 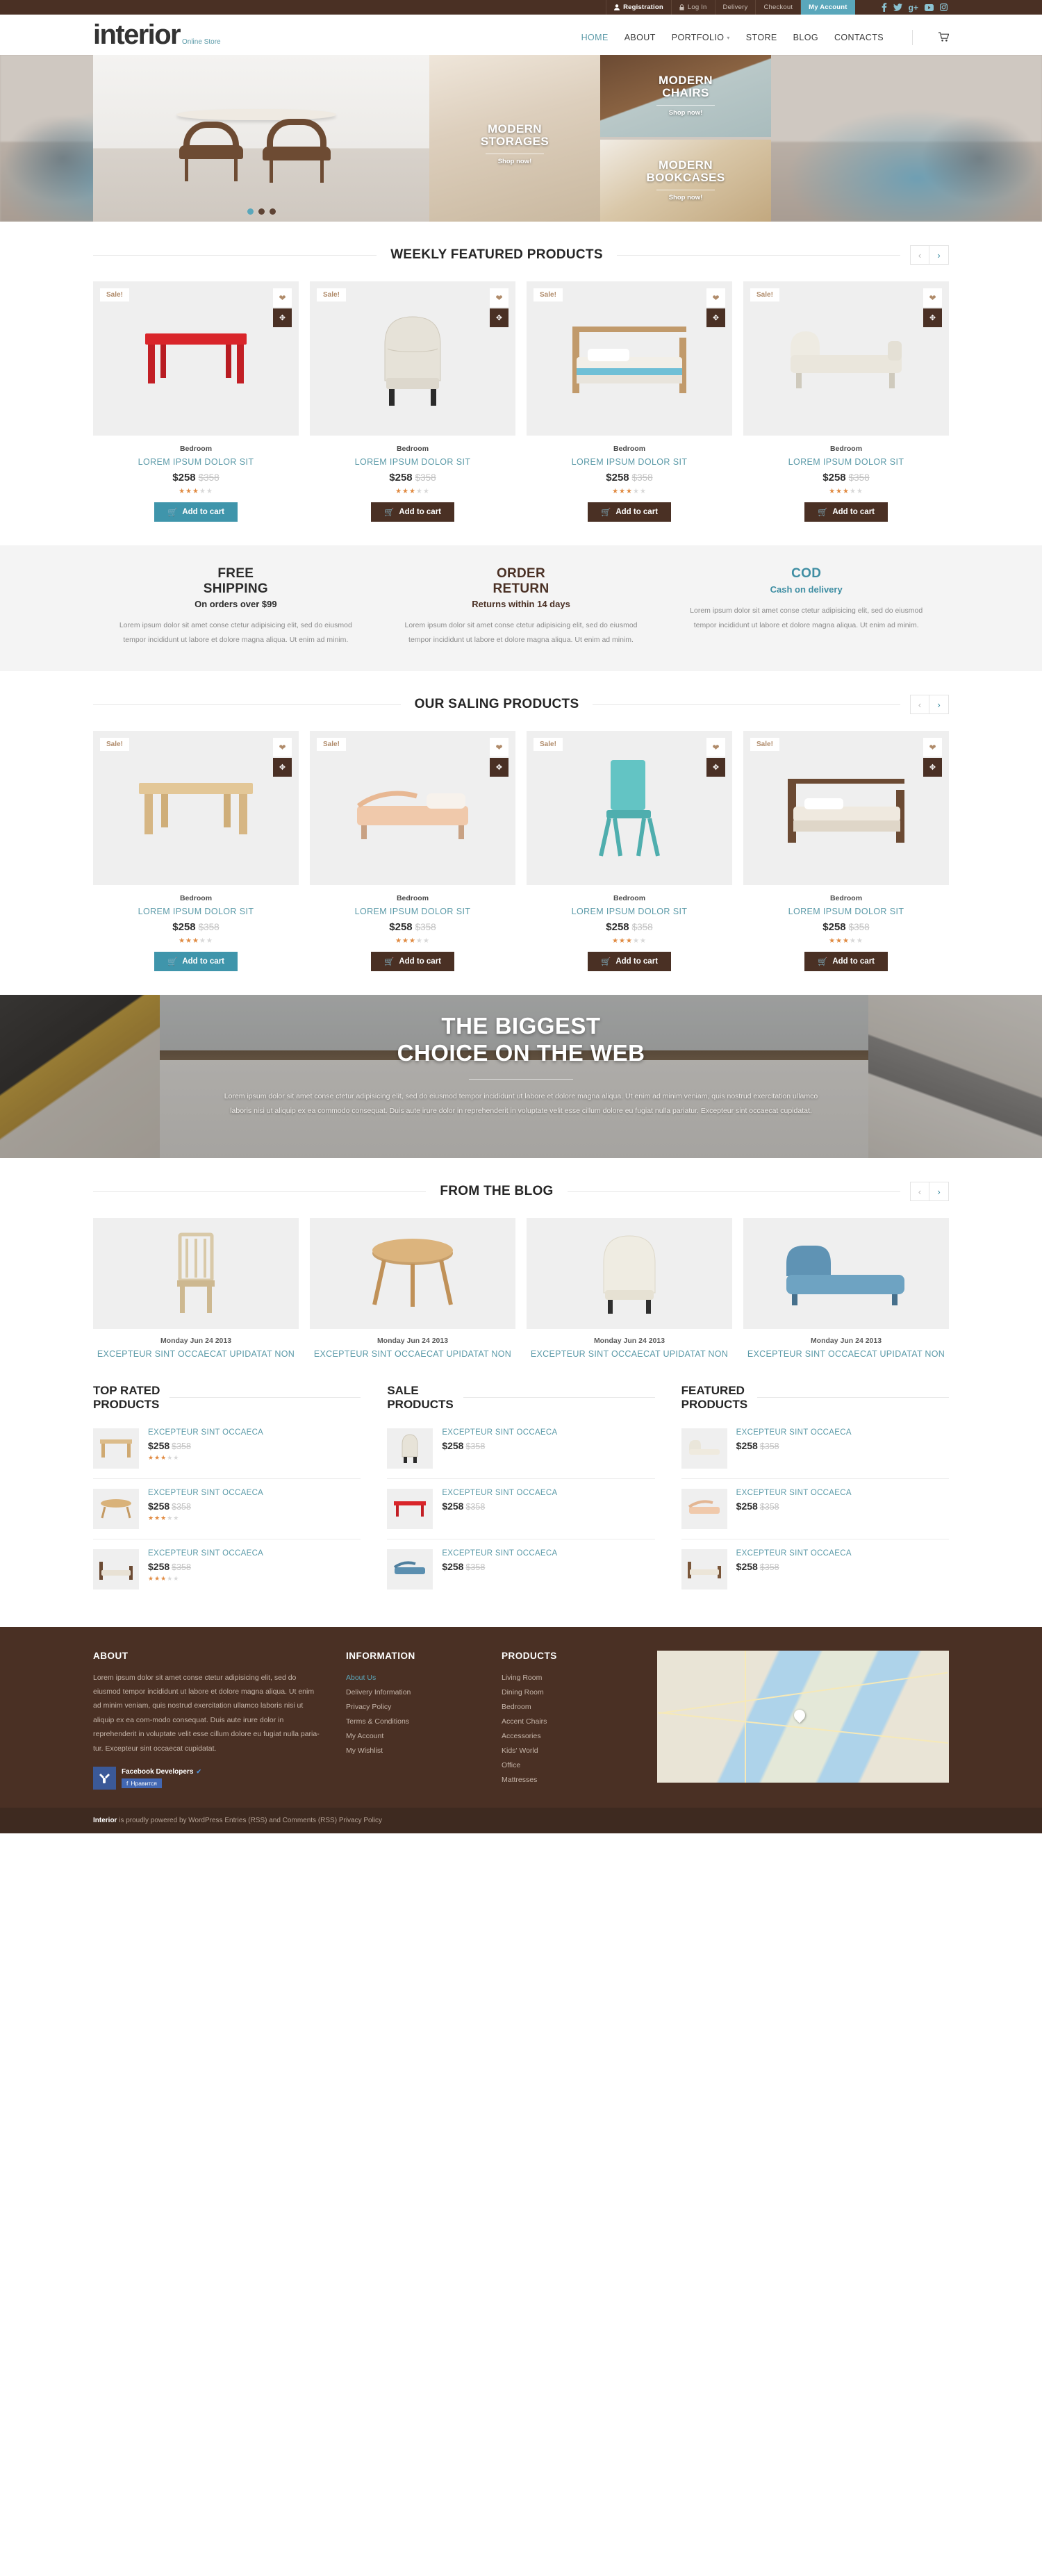 What do you see at coordinates (157, 35) in the screenshot?
I see `site-logo: interior Online Store` at bounding box center [157, 35].